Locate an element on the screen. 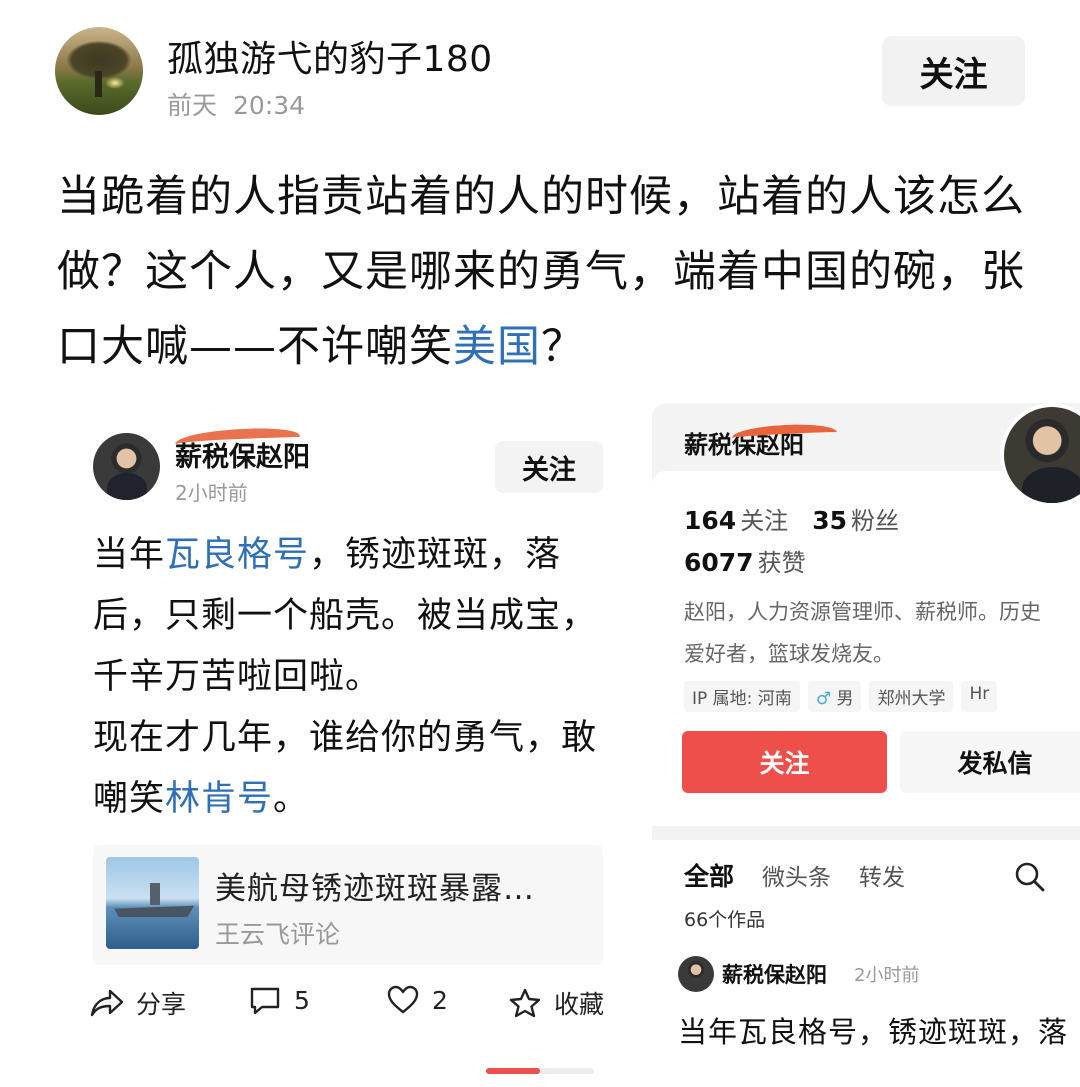 The width and height of the screenshot is (1080, 1087). list-post-avatar is located at coordinates (696, 974).